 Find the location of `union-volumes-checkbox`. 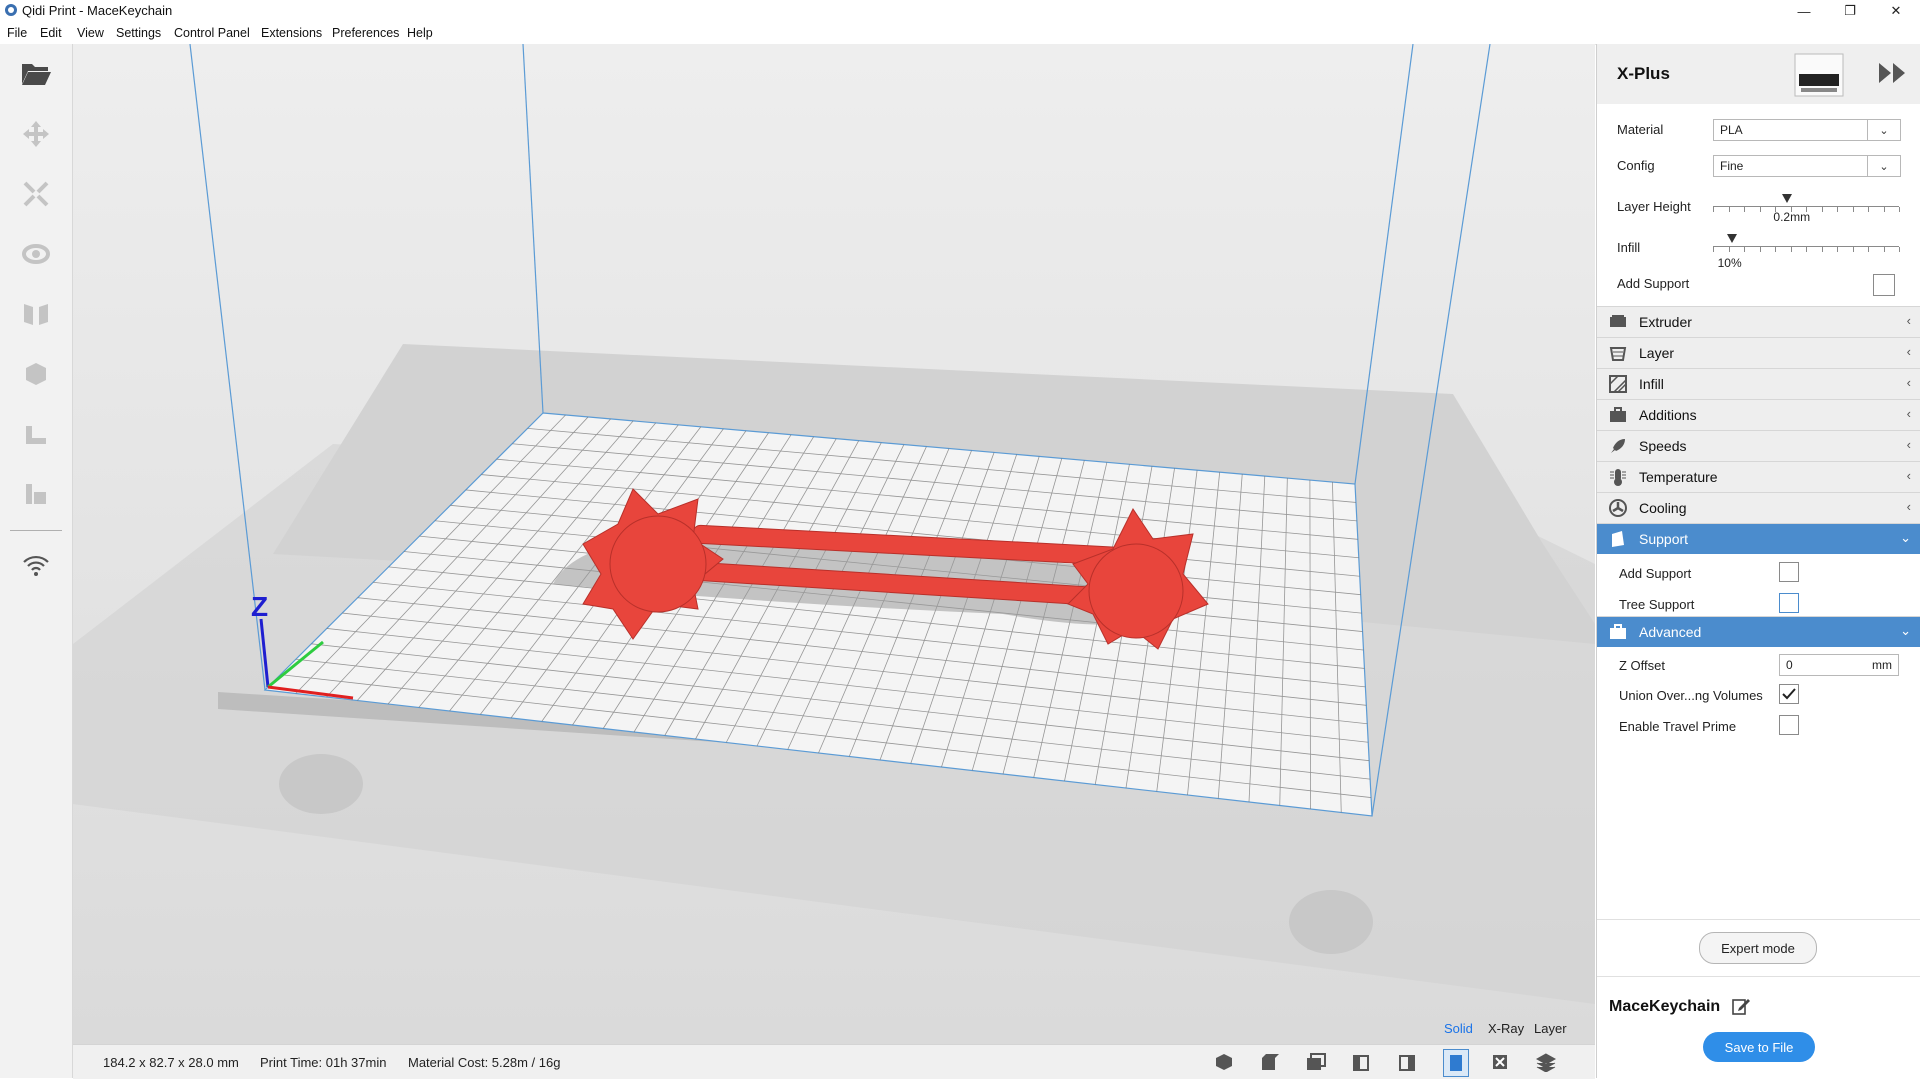

union-volumes-checkbox is located at coordinates (1789, 694).